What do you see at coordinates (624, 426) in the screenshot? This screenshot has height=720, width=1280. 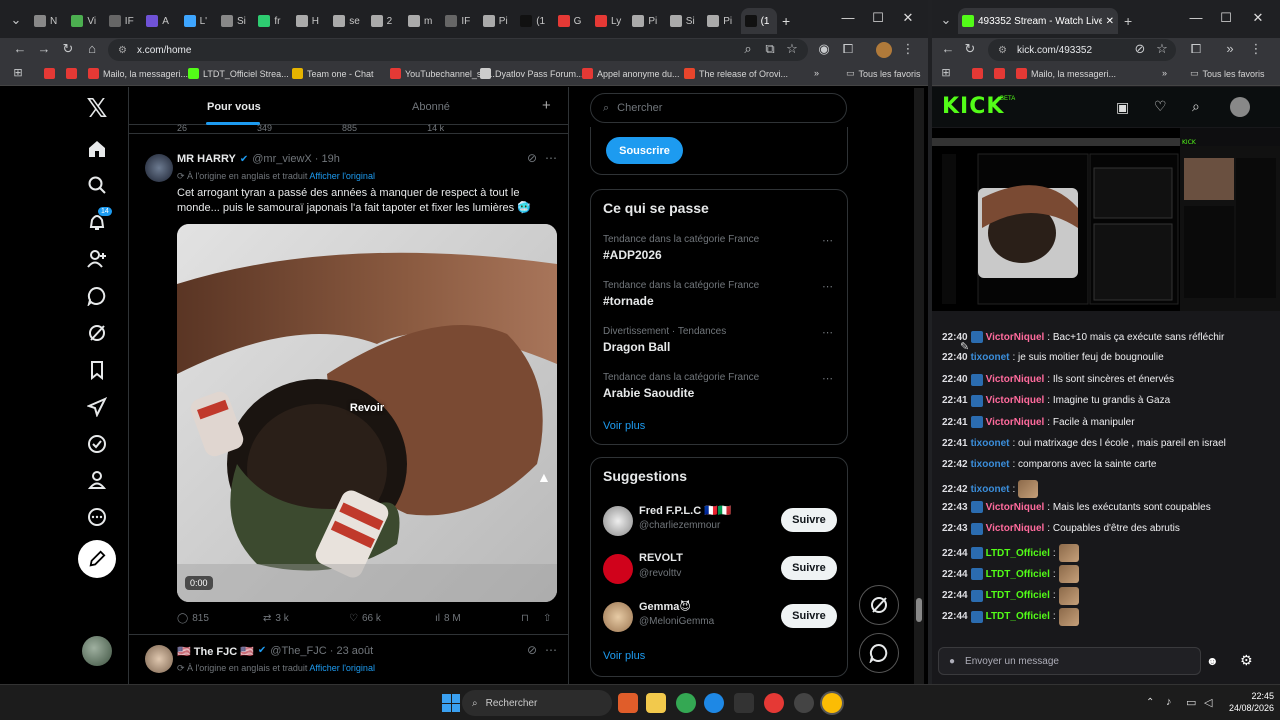 I see `trends-see-more: Voir plus` at bounding box center [624, 426].